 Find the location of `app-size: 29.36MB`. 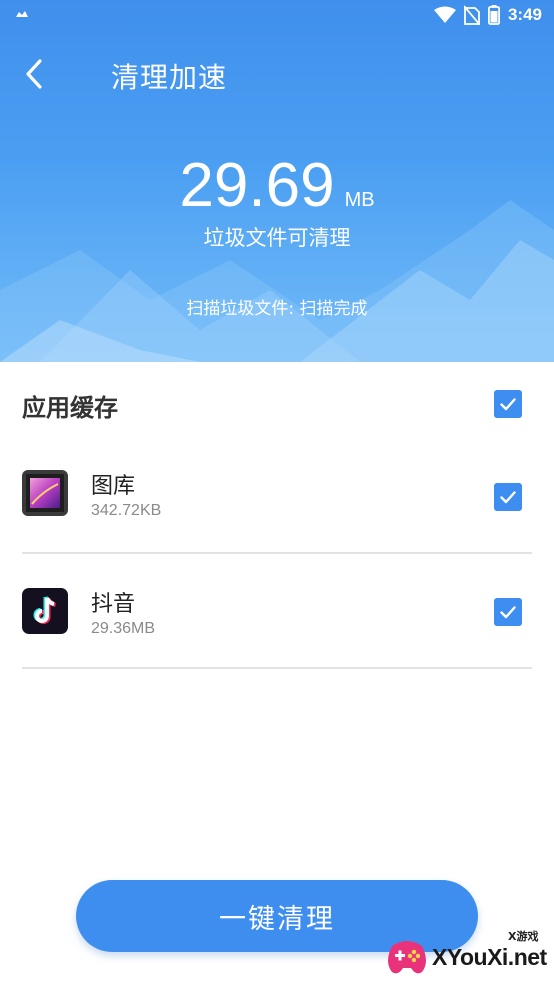

app-size: 29.36MB is located at coordinates (123, 628).